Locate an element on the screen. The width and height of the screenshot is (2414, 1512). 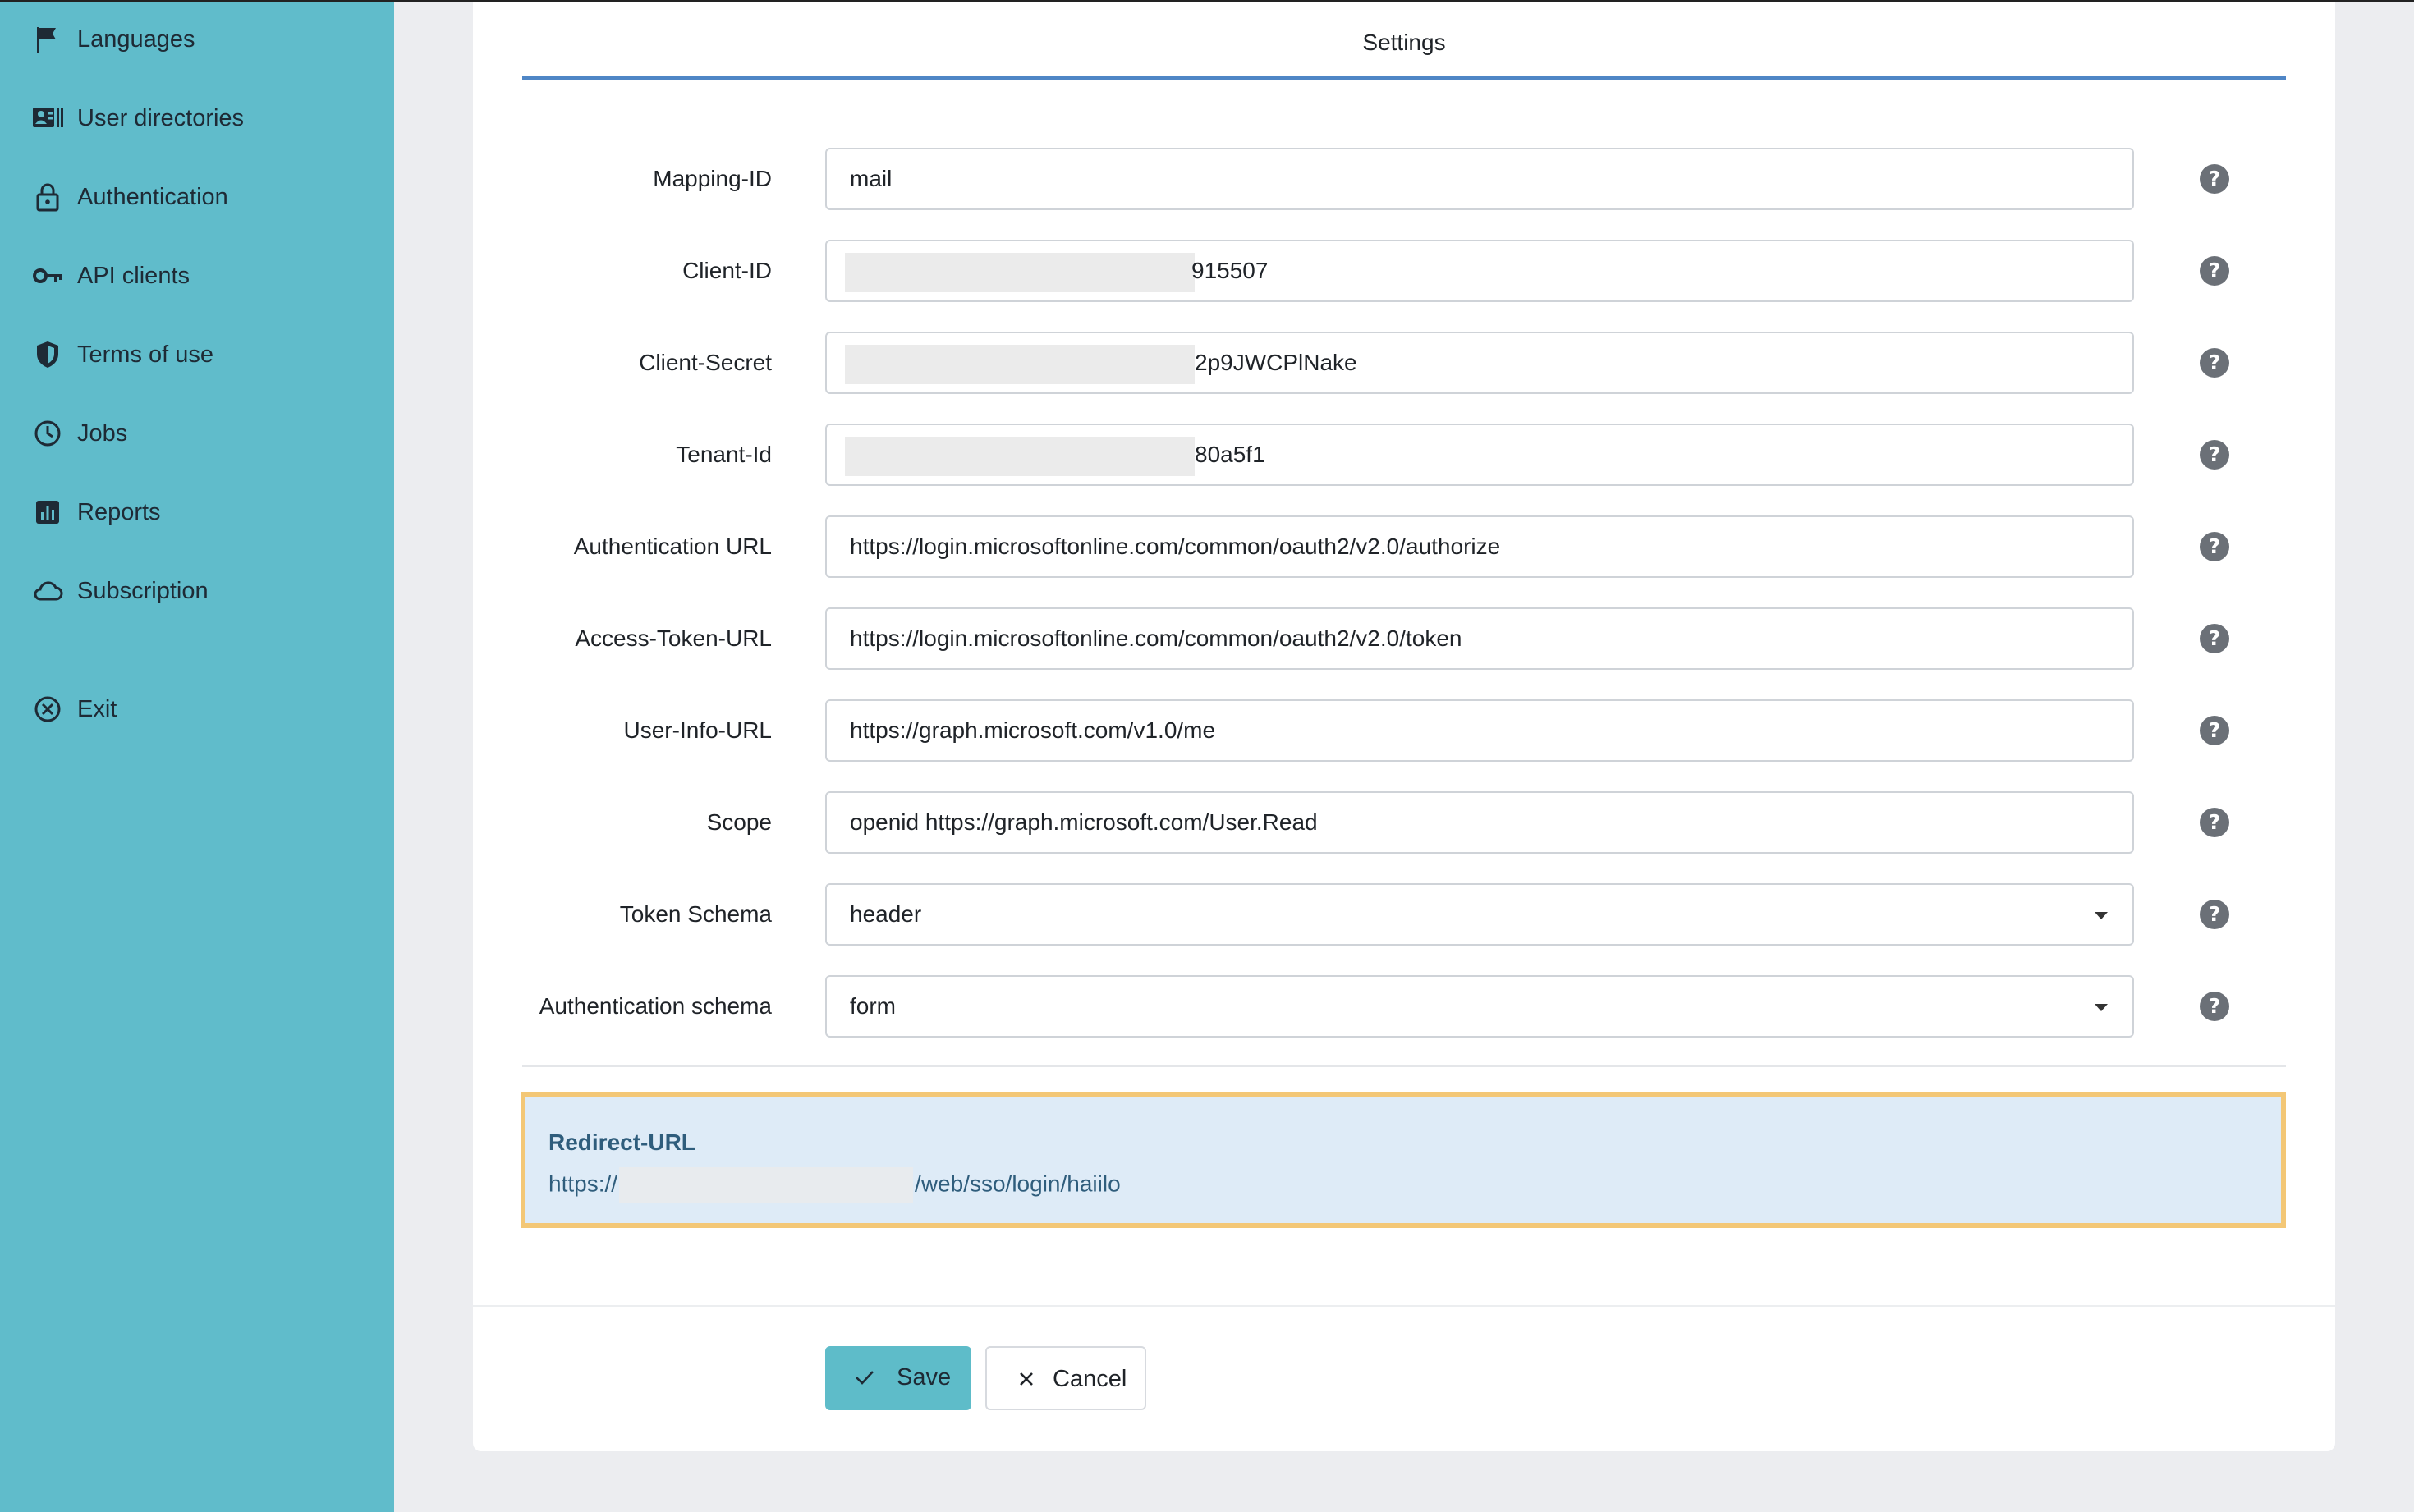
token-schema-select: header is located at coordinates (1480, 914).